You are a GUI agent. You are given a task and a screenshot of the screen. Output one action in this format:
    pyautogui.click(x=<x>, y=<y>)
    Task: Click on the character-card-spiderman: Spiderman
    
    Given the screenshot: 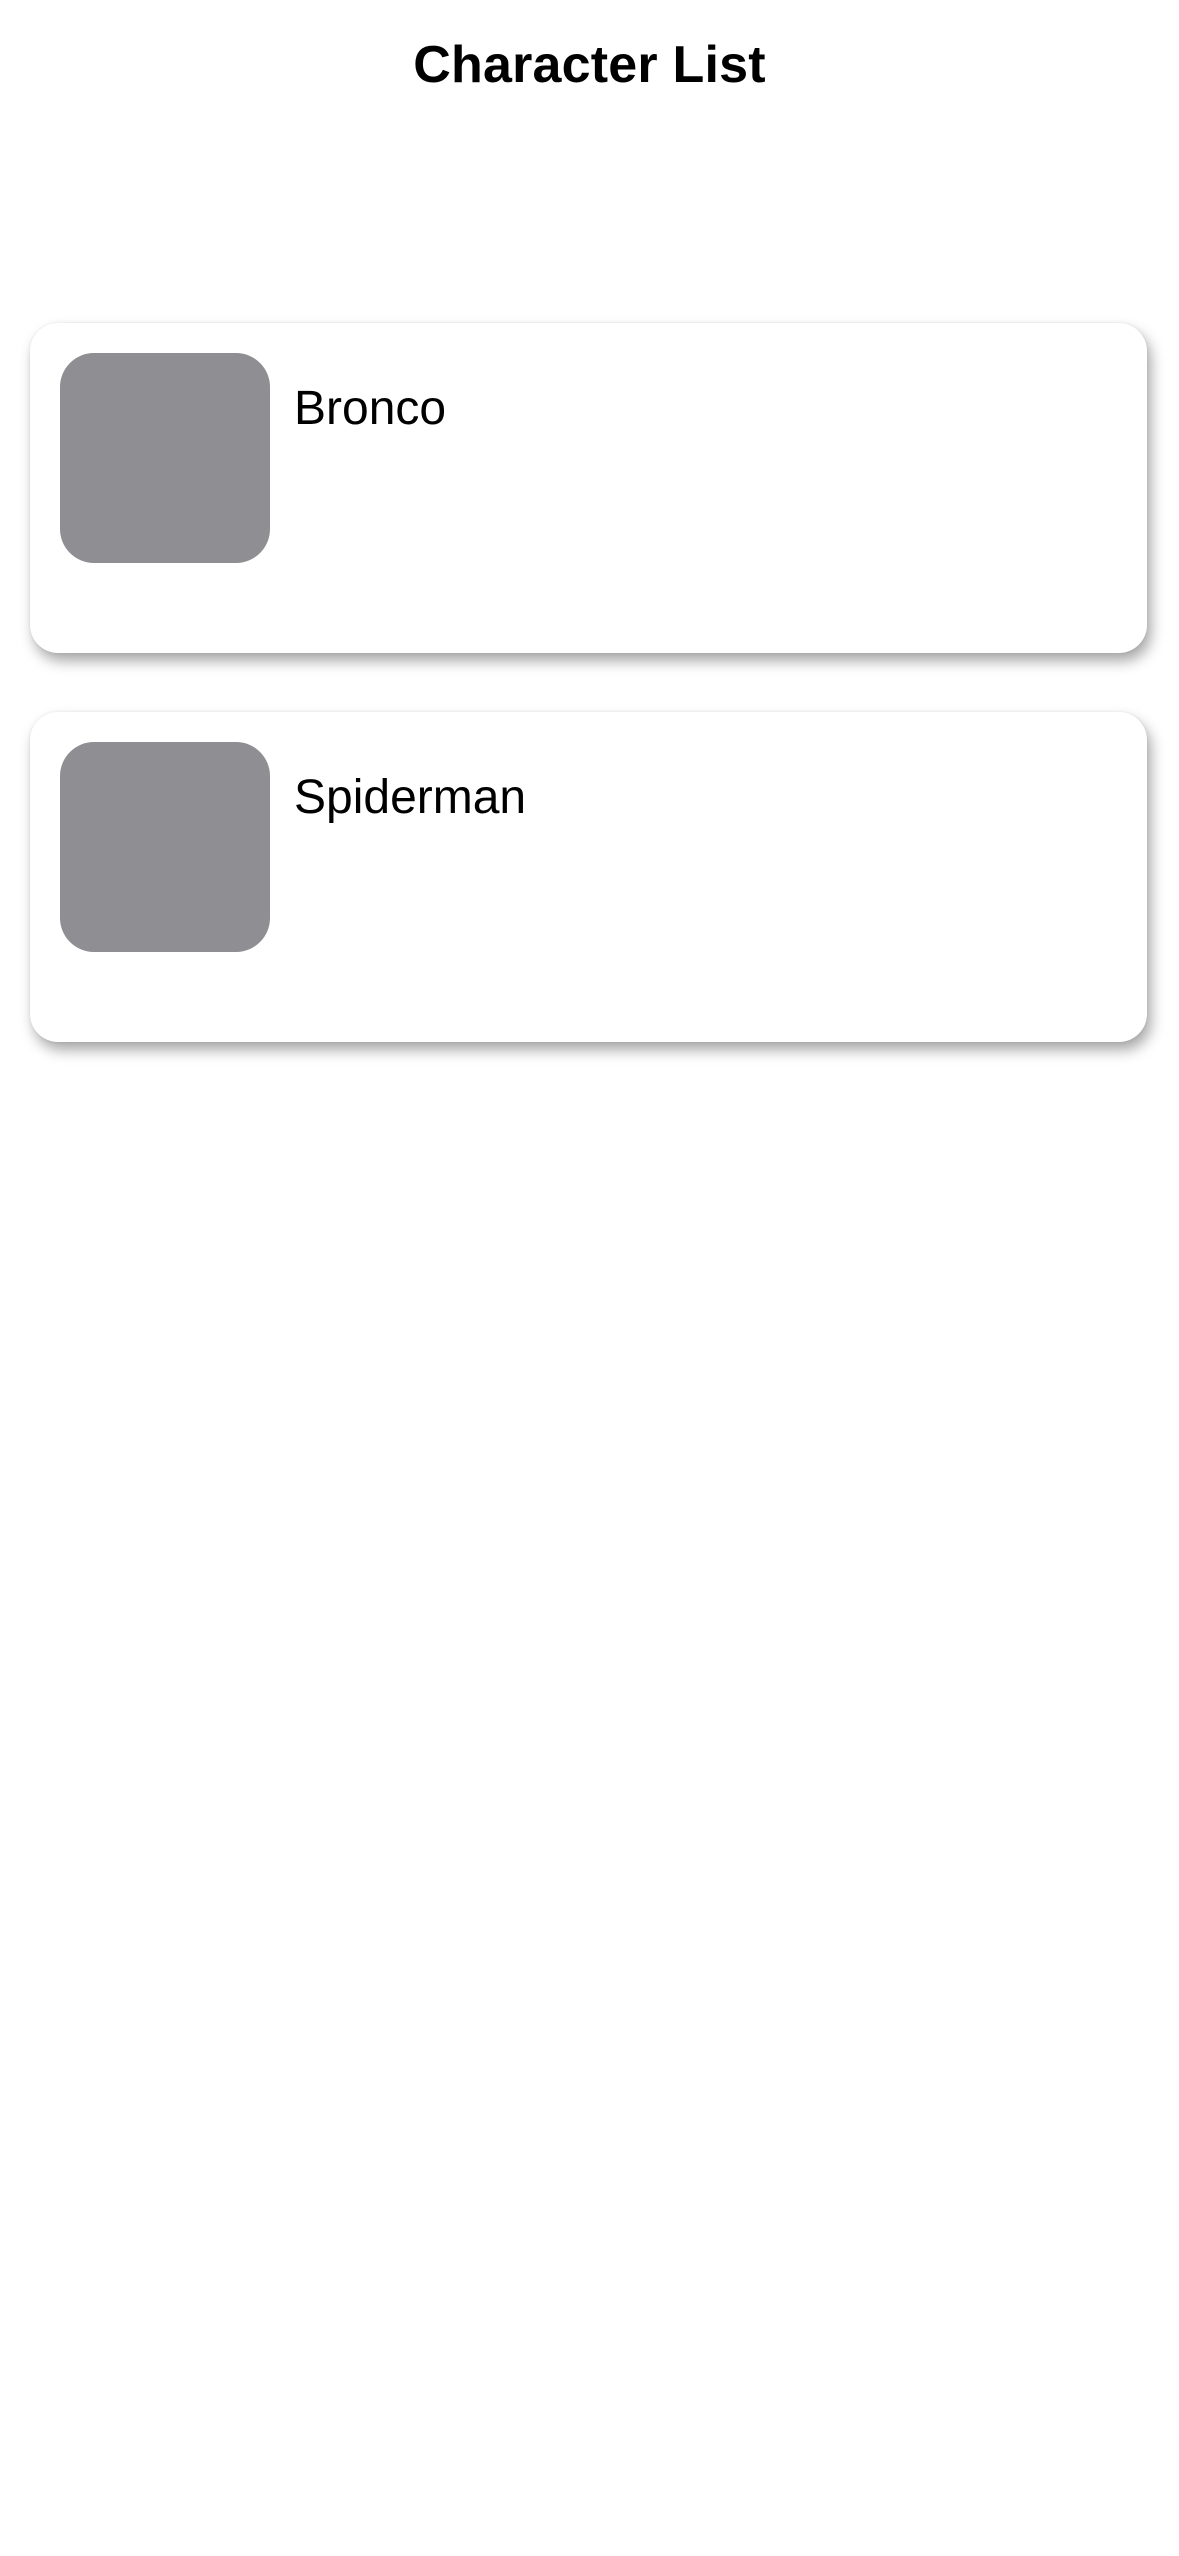 What is the action you would take?
    pyautogui.click(x=588, y=877)
    